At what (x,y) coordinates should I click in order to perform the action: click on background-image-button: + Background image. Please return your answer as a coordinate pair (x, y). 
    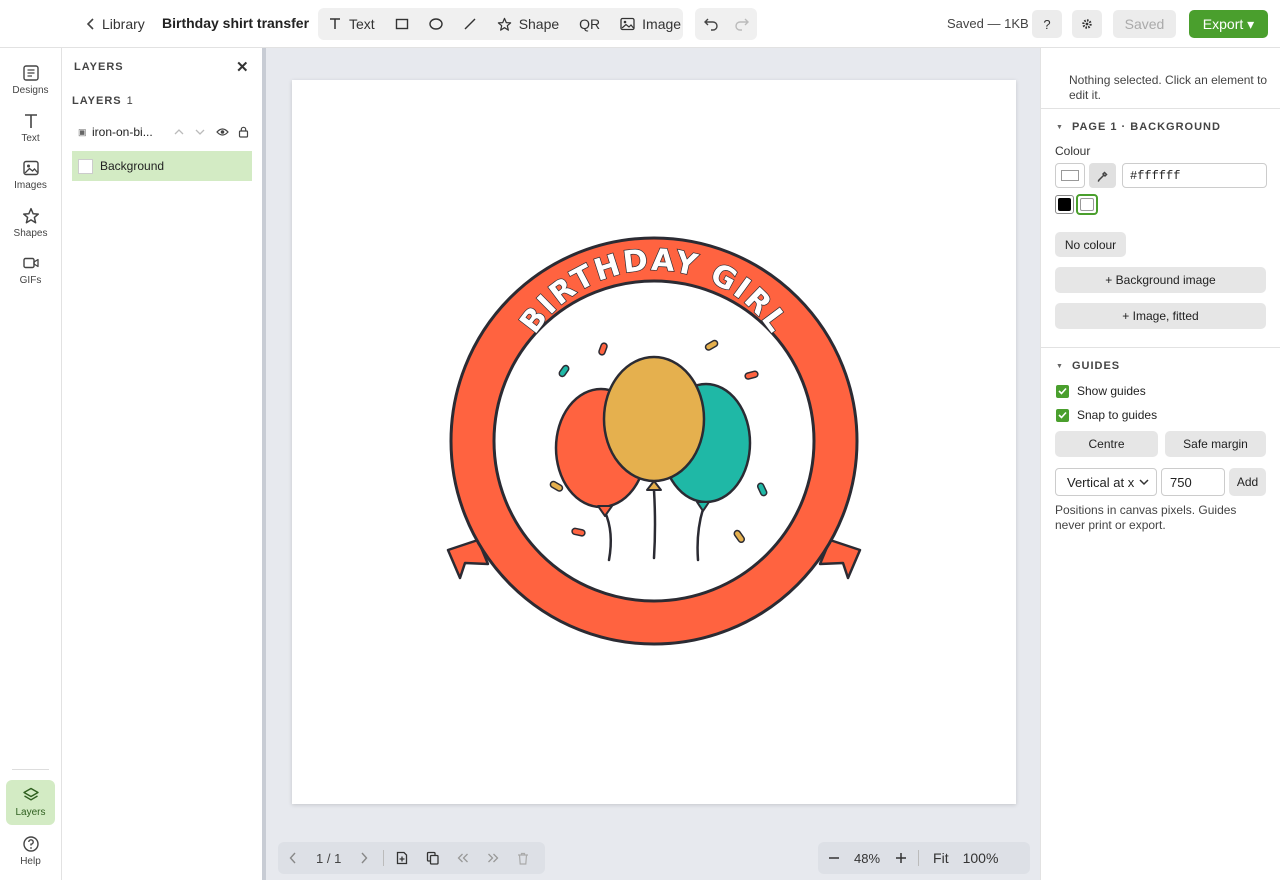
    Looking at the image, I should click on (1160, 280).